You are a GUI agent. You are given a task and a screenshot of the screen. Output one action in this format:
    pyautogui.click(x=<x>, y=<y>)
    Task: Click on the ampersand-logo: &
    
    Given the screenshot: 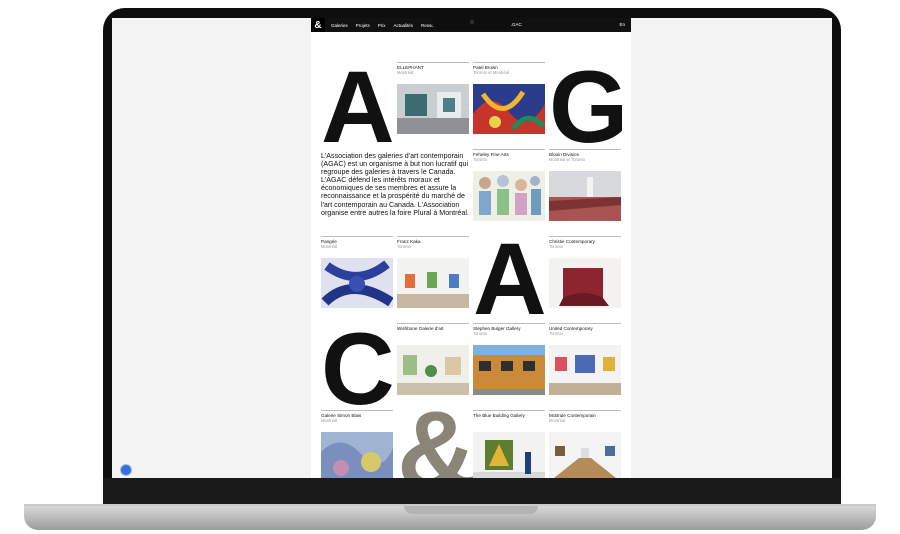 What is the action you would take?
    pyautogui.click(x=437, y=434)
    